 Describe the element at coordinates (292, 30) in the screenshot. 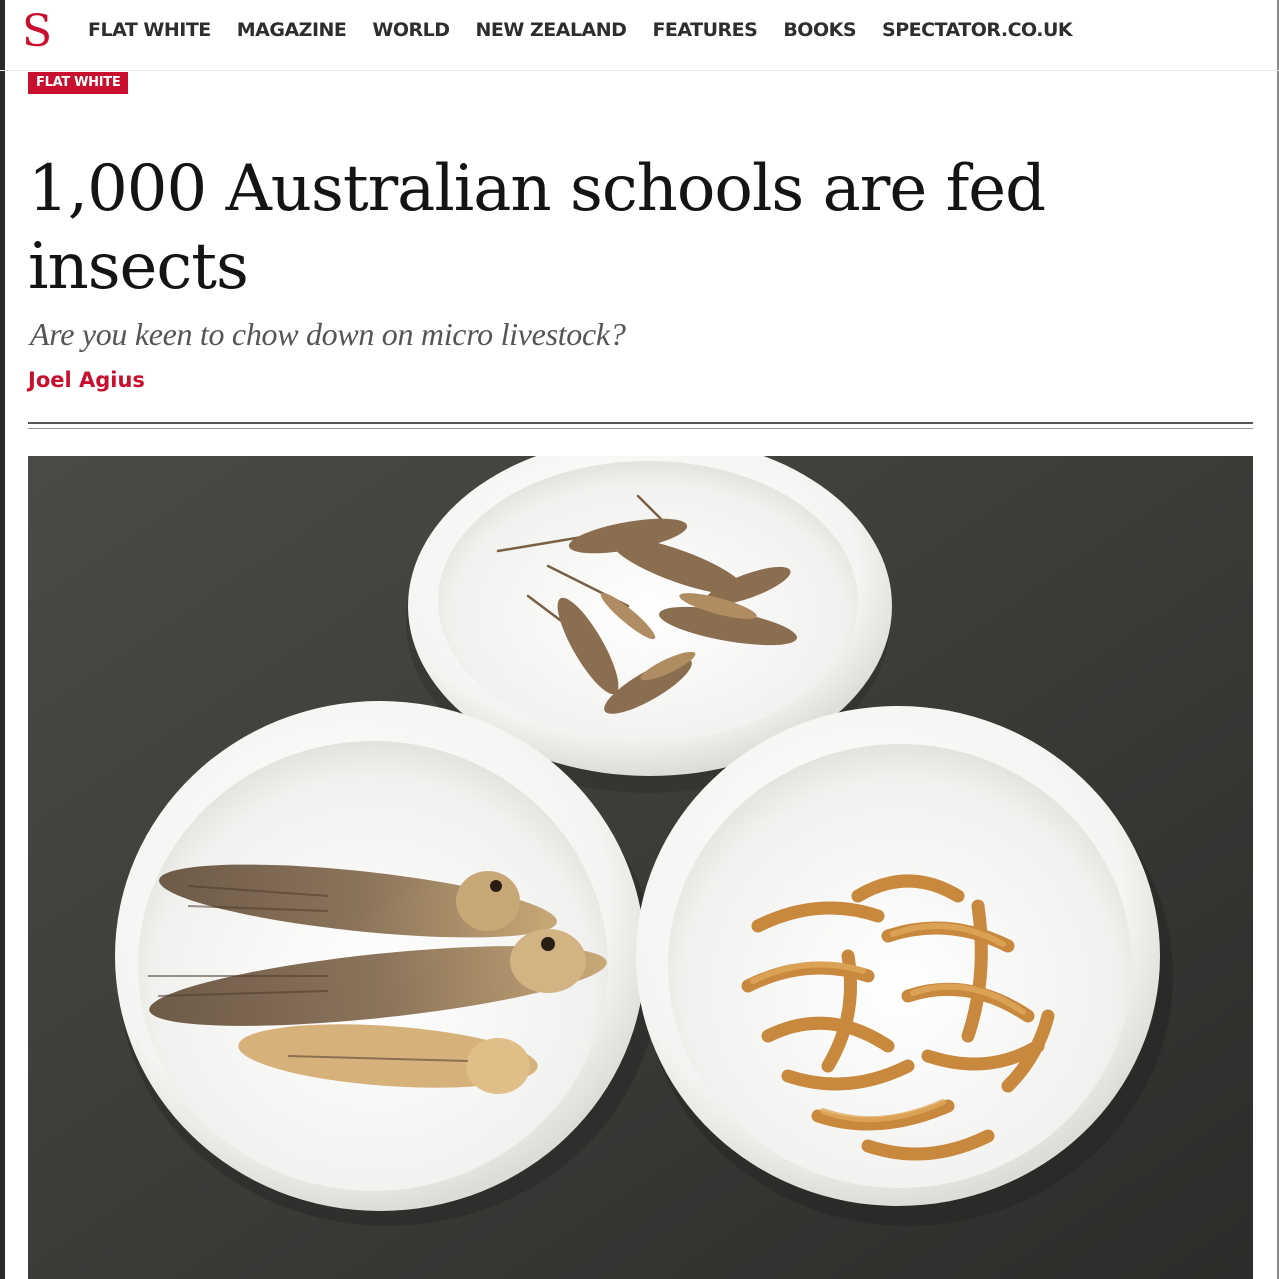

I see `nav-item-magazine: MAGAZINE` at that location.